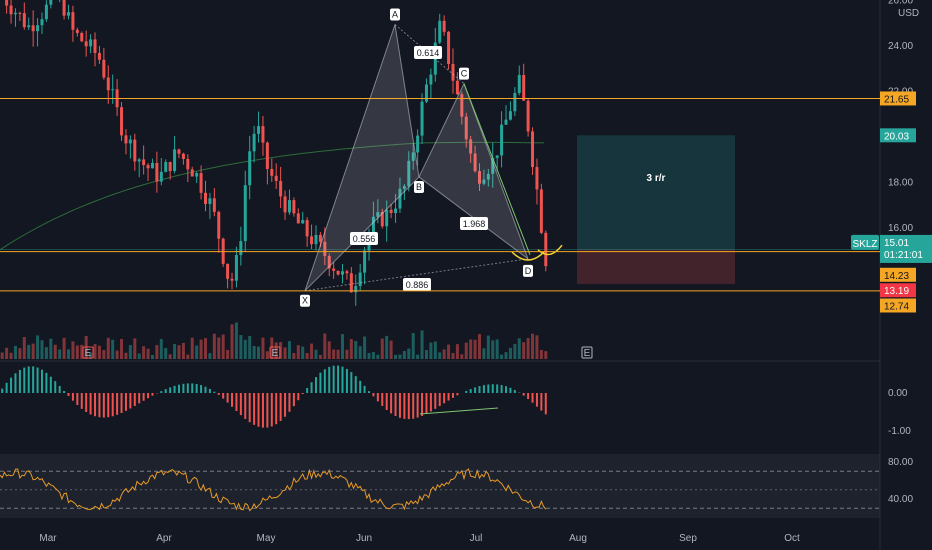 The width and height of the screenshot is (932, 550). I want to click on rsi-axis-label: 40.00, so click(900, 499).